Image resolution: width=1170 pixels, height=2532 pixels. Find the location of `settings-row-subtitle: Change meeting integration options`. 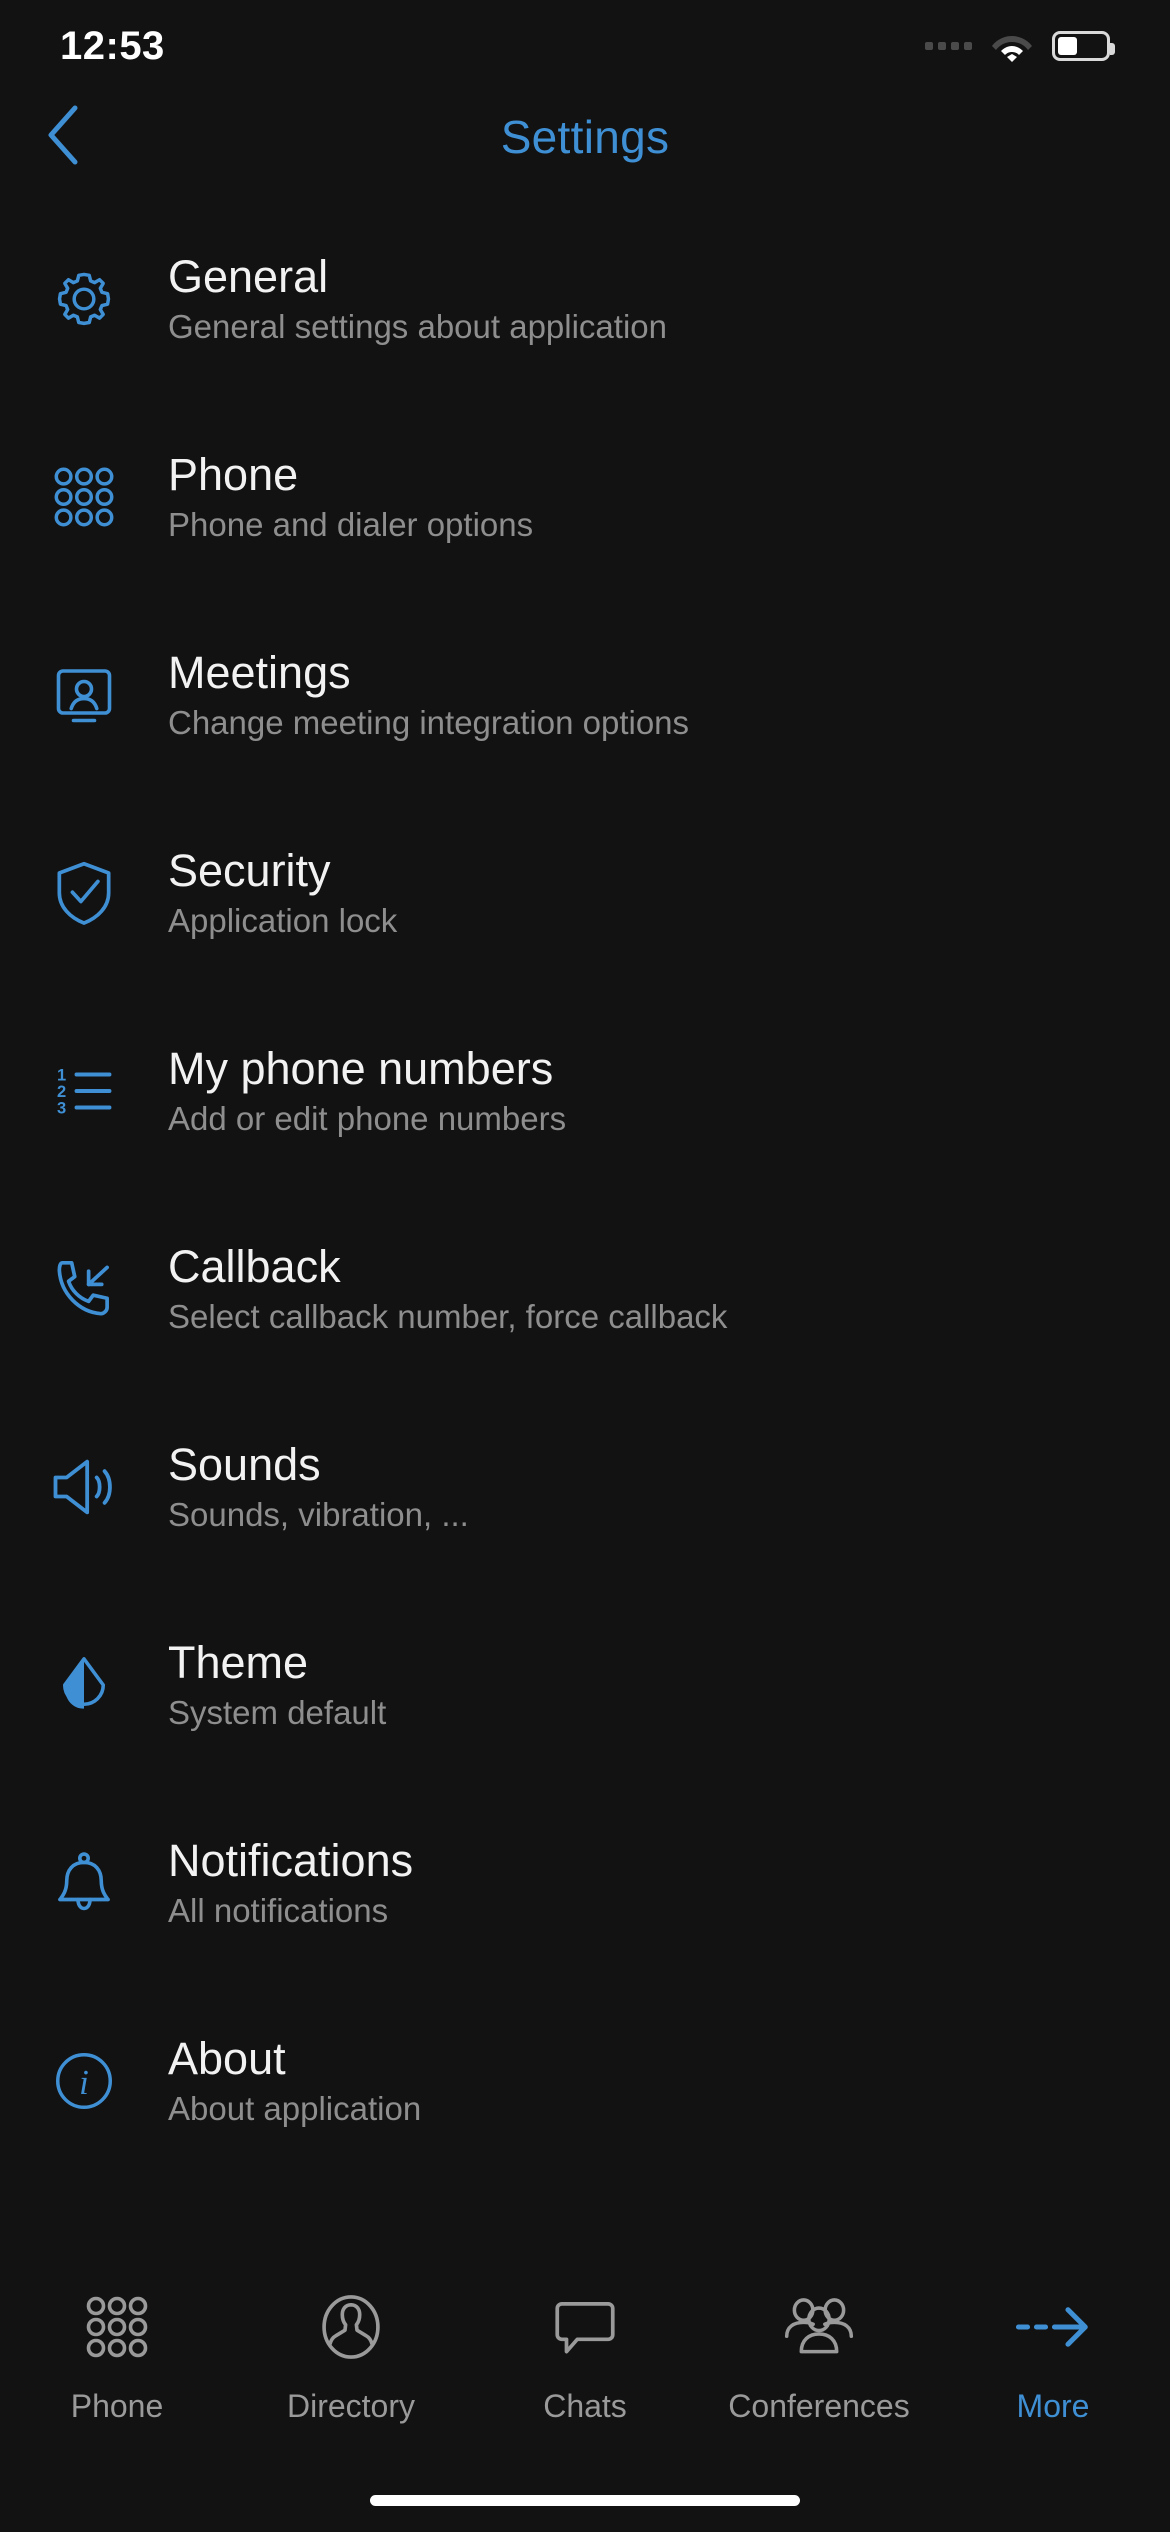

settings-row-subtitle: Change meeting integration options is located at coordinates (429, 723).